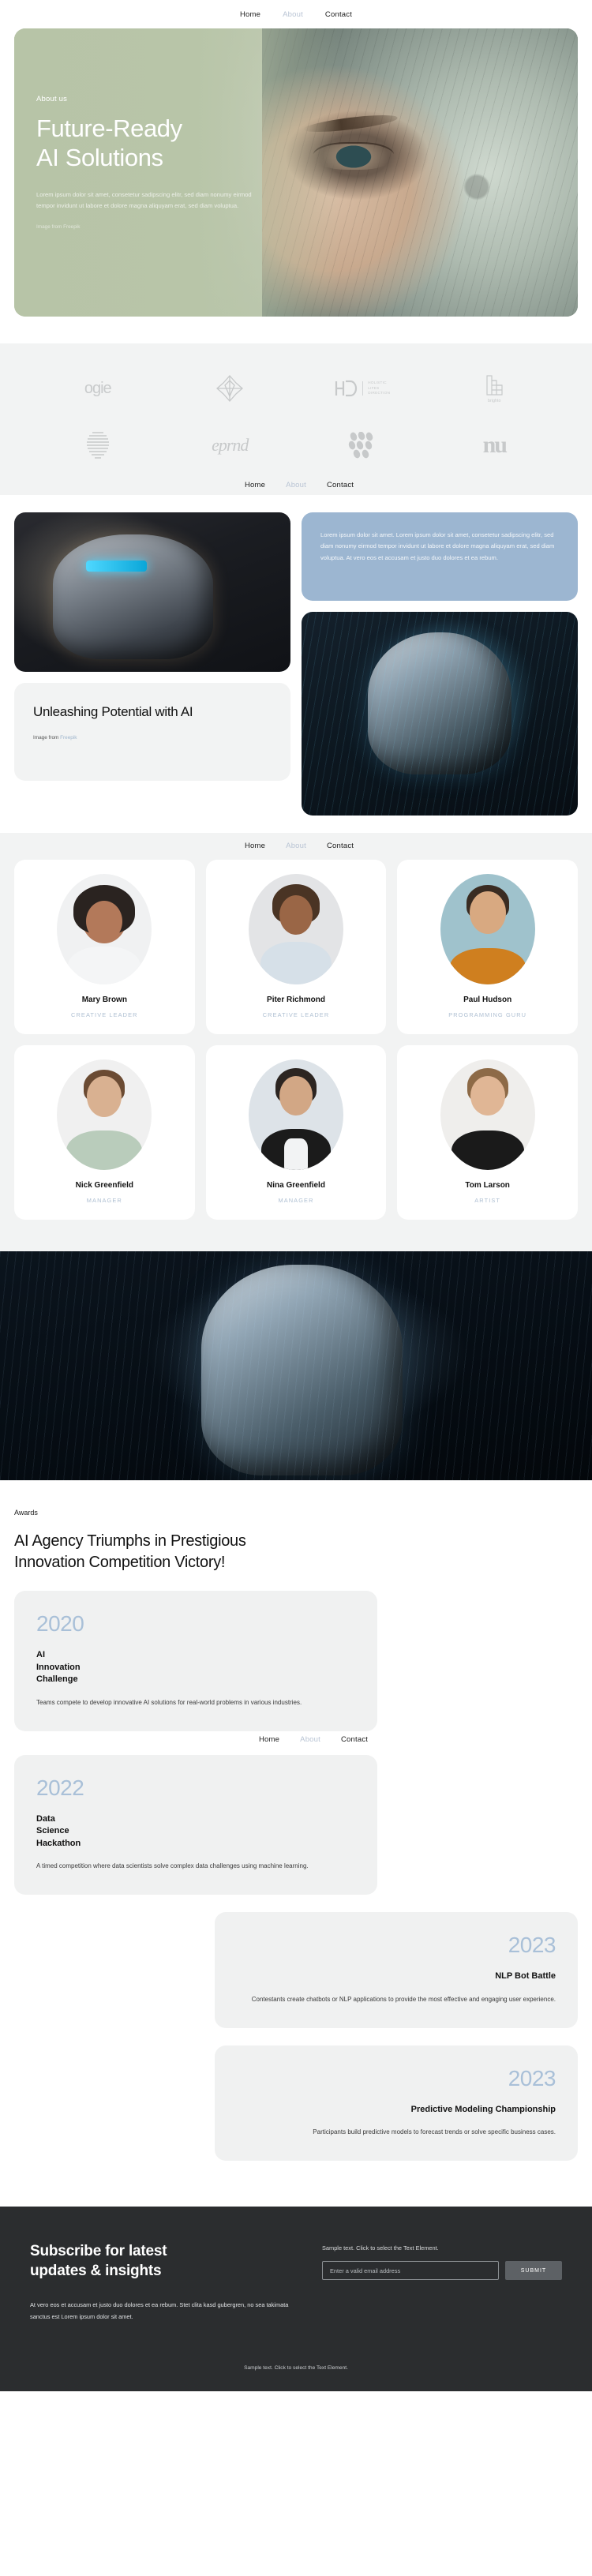  What do you see at coordinates (495, 388) in the screenshot?
I see `logo-brighto: brighto` at bounding box center [495, 388].